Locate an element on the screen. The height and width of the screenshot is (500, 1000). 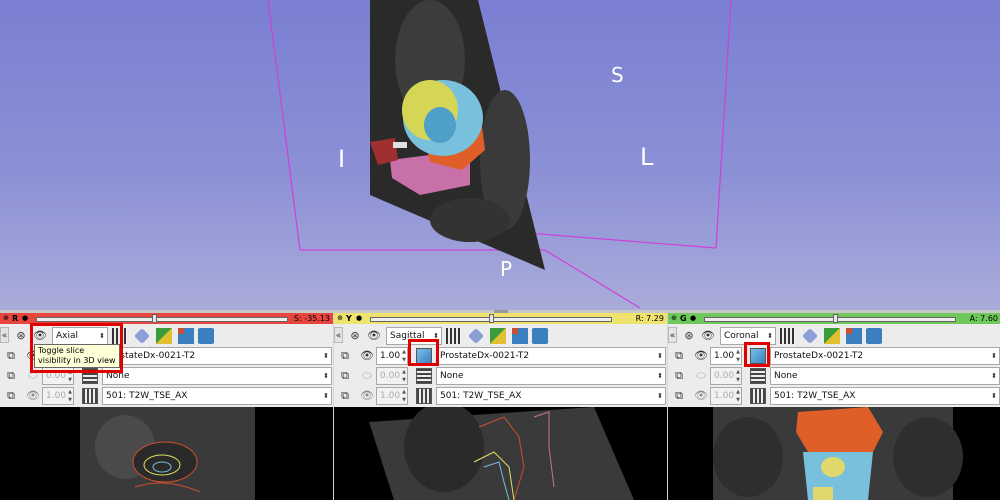
orientation-select: Sagittal ⬍ is located at coordinates (414, 336).